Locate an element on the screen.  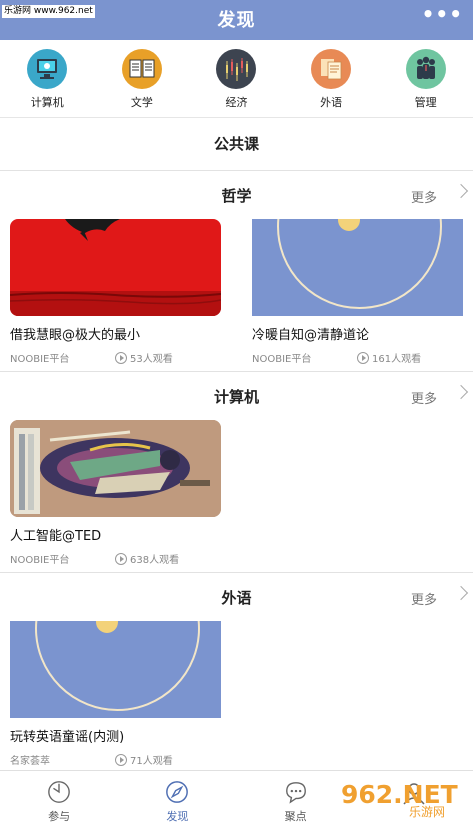
course-card: 玩转英语童谣(内测) 名家荟萃 71人观看 is located at coordinates (115, 694).